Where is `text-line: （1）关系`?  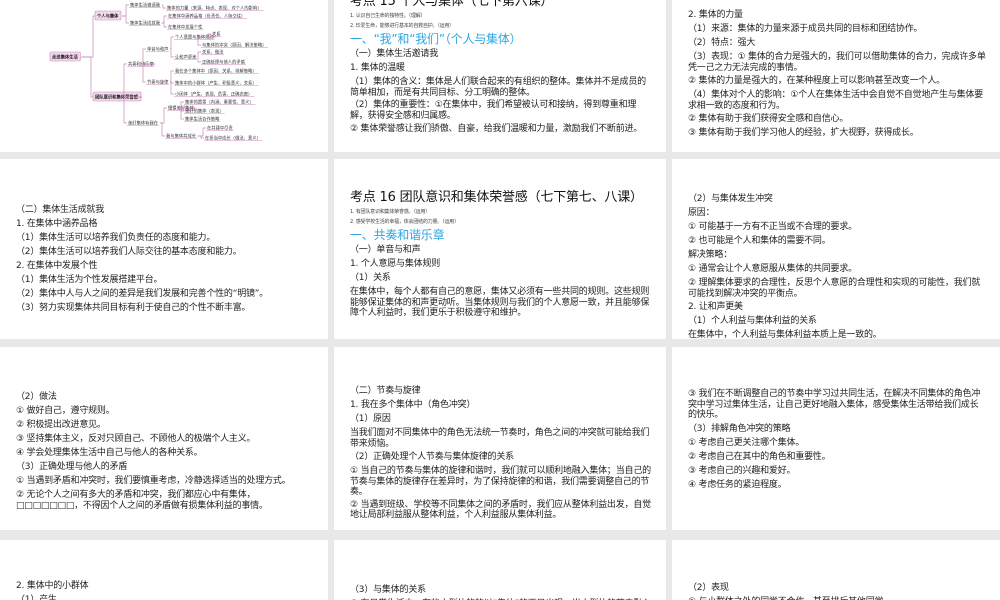 text-line: （1）关系 is located at coordinates (370, 278).